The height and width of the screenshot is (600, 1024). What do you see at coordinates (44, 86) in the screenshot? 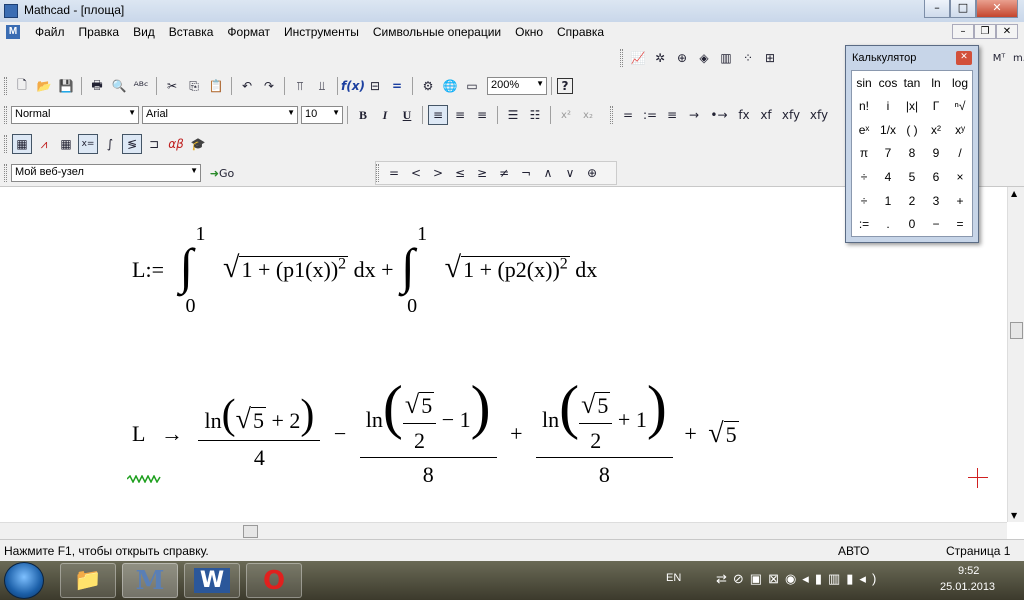
I see `open-folder-icon: 📂` at bounding box center [44, 86].